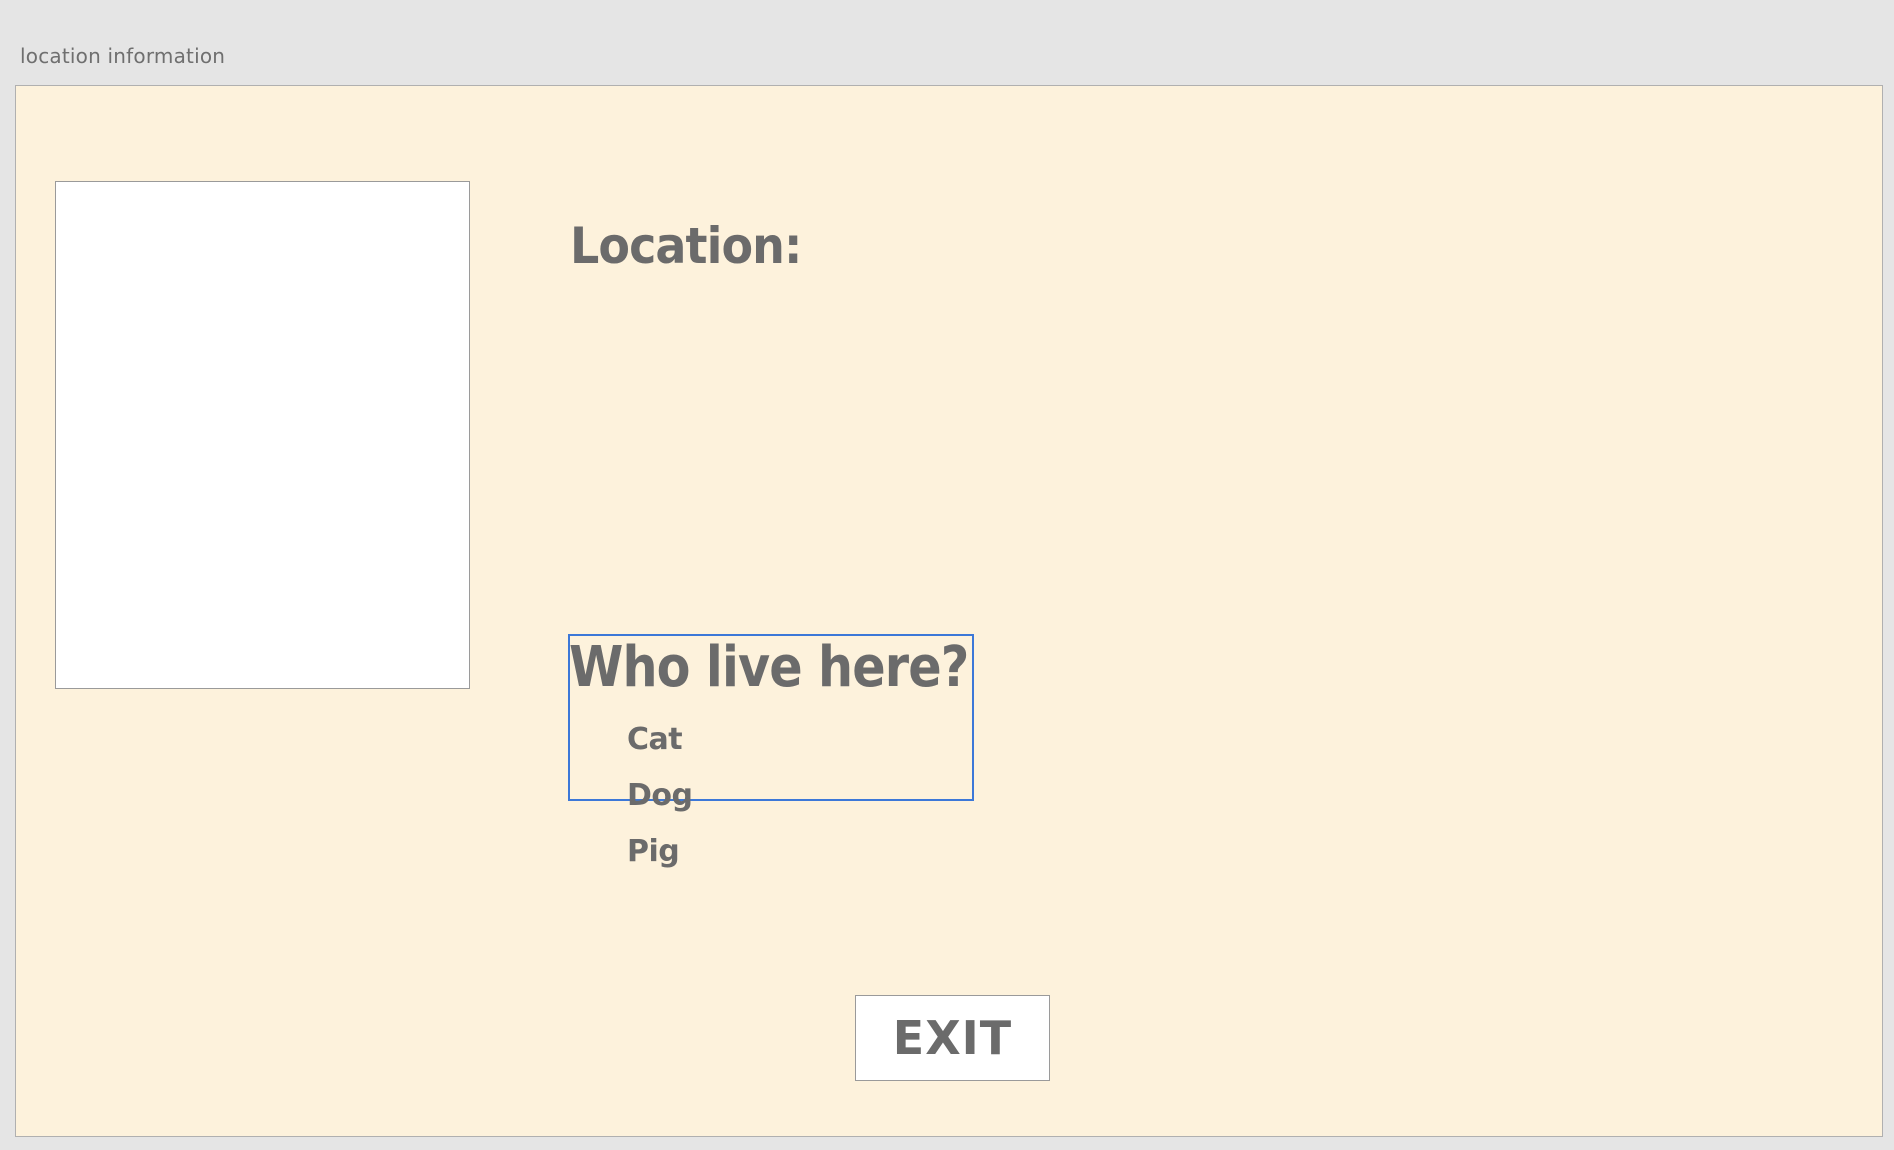  Describe the element at coordinates (262, 435) in the screenshot. I see `location-image` at that location.